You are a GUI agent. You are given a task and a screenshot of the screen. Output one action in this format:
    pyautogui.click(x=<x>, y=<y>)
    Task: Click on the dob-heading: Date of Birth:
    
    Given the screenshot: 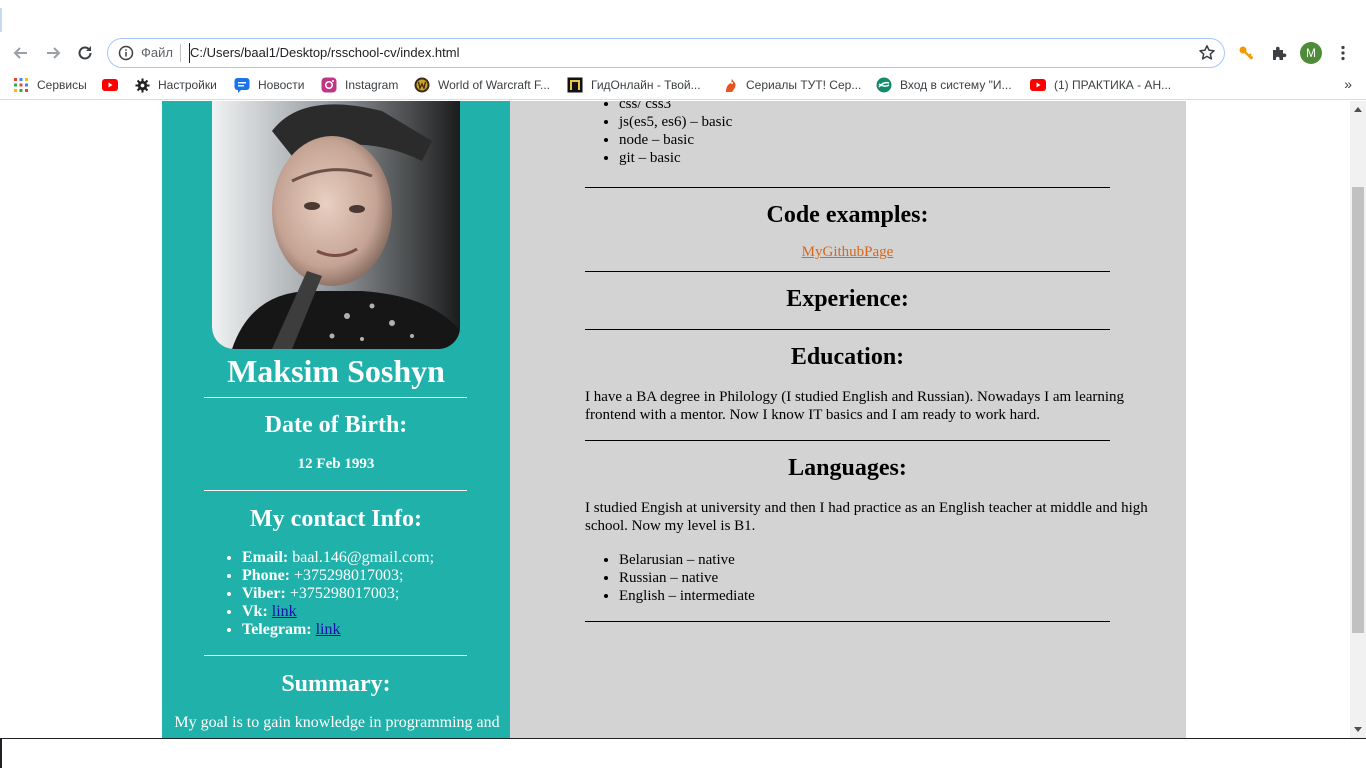 What is the action you would take?
    pyautogui.click(x=336, y=425)
    